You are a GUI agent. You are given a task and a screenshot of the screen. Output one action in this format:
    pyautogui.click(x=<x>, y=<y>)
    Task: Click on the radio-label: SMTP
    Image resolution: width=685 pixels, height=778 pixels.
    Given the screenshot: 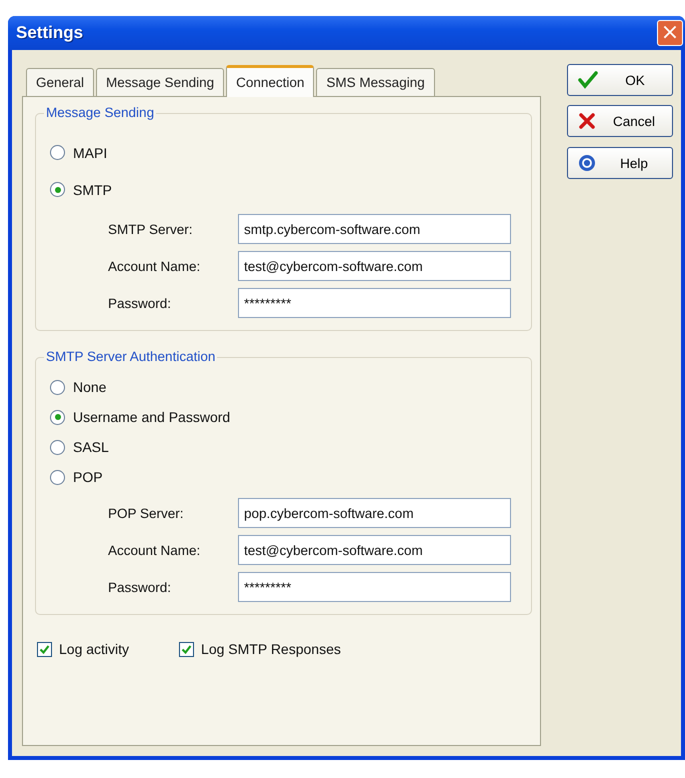 What is the action you would take?
    pyautogui.click(x=92, y=190)
    